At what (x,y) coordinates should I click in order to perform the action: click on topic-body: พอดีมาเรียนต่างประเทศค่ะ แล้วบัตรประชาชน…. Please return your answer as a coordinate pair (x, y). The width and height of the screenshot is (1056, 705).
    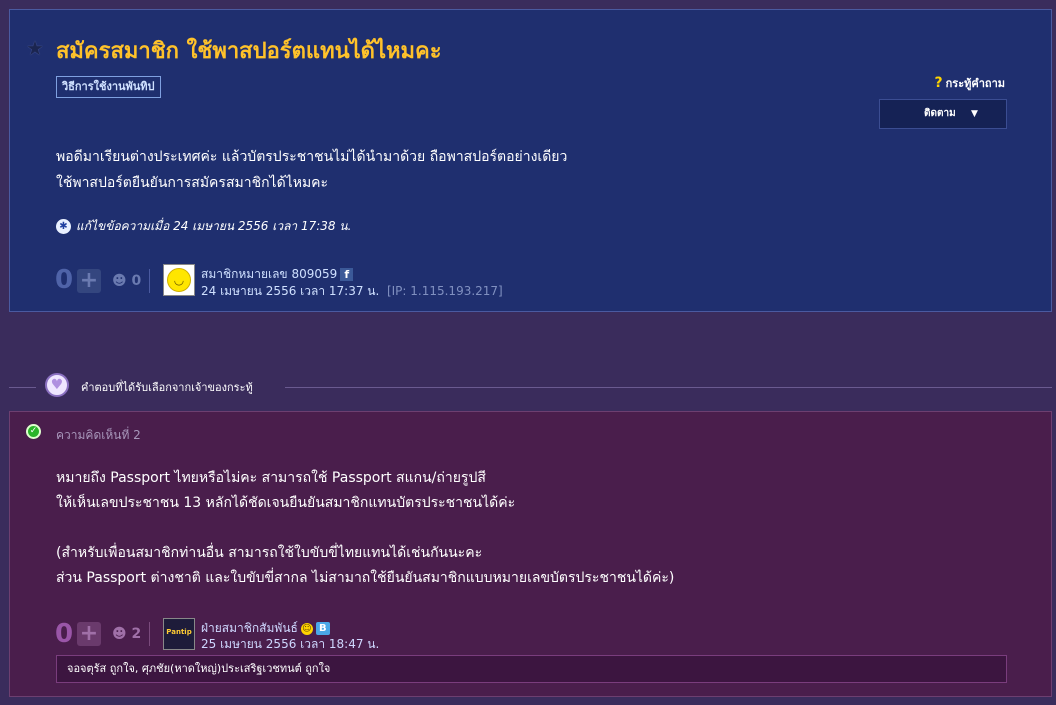
    Looking at the image, I should click on (311, 170).